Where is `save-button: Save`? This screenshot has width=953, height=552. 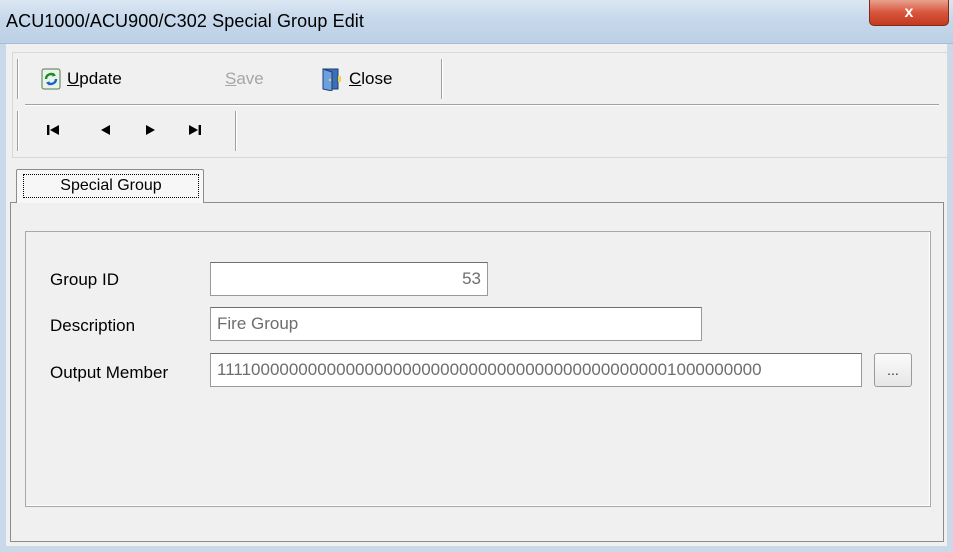
save-button: Save is located at coordinates (244, 79).